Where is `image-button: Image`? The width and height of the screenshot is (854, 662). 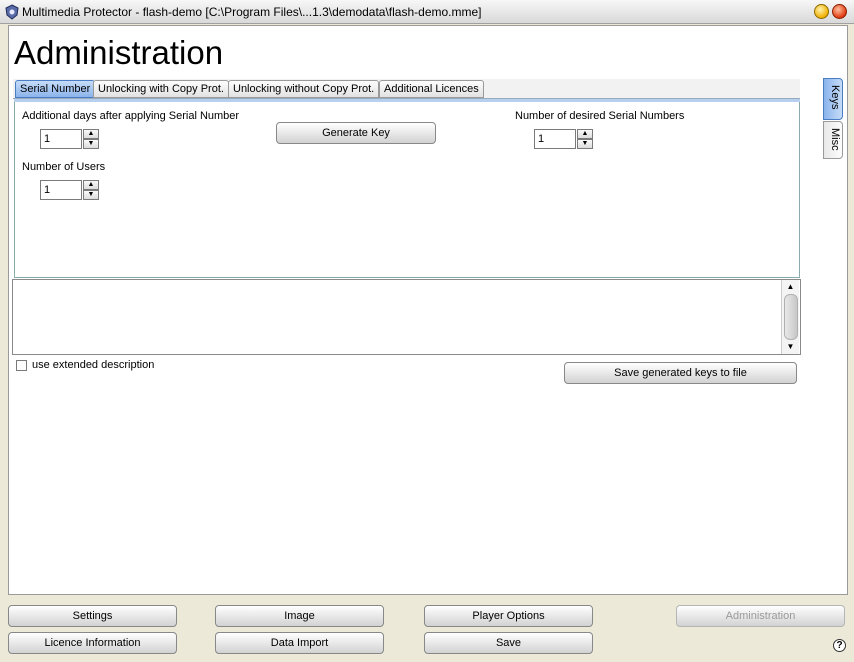 image-button: Image is located at coordinates (299, 616).